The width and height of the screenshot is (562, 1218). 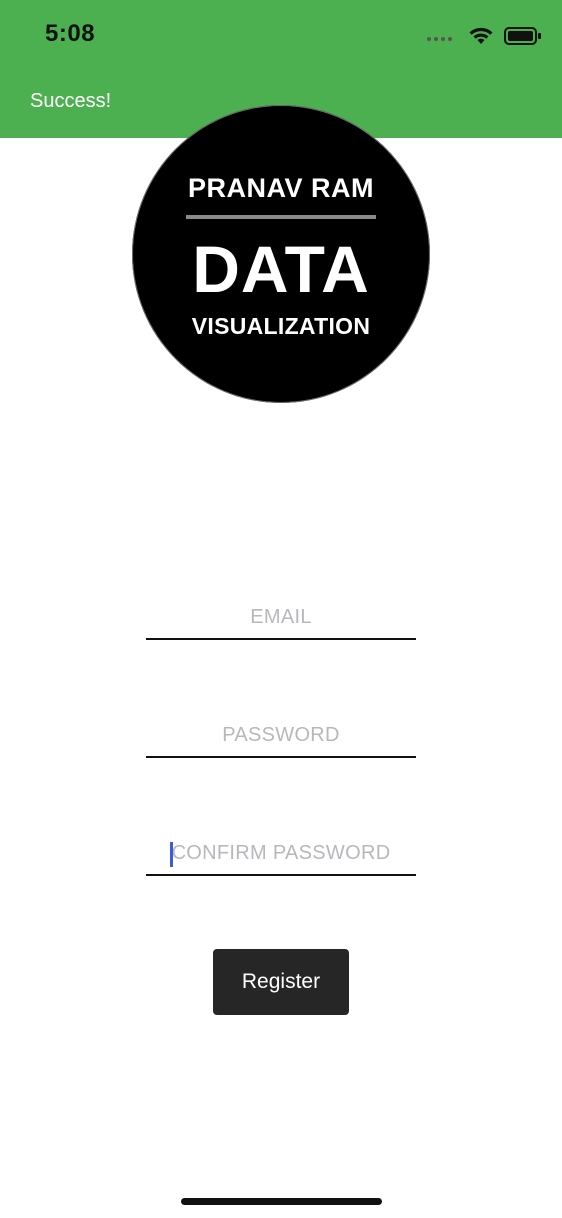 I want to click on app-logo: PRANAV RAM DATA VISUALIZATION, so click(x=281, y=254).